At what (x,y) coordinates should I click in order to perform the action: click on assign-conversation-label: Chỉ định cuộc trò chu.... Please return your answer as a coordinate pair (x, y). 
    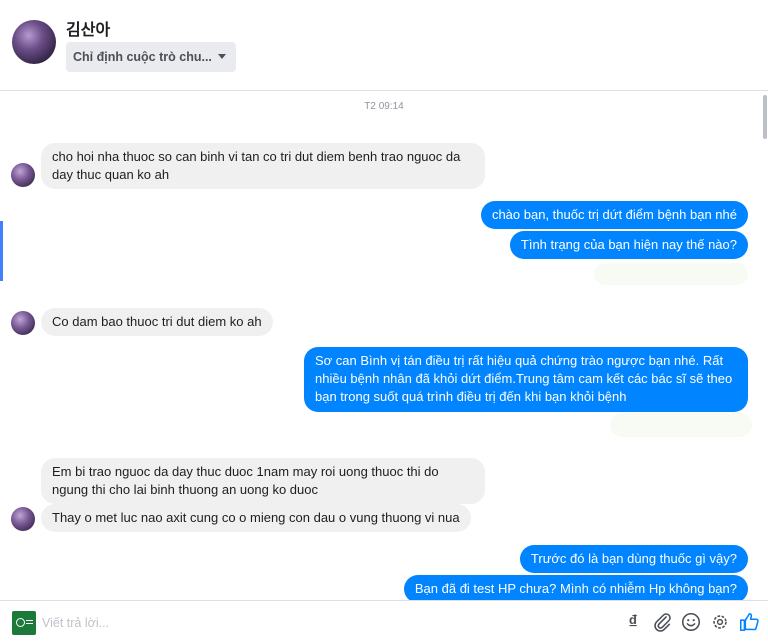
    Looking at the image, I should click on (142, 57).